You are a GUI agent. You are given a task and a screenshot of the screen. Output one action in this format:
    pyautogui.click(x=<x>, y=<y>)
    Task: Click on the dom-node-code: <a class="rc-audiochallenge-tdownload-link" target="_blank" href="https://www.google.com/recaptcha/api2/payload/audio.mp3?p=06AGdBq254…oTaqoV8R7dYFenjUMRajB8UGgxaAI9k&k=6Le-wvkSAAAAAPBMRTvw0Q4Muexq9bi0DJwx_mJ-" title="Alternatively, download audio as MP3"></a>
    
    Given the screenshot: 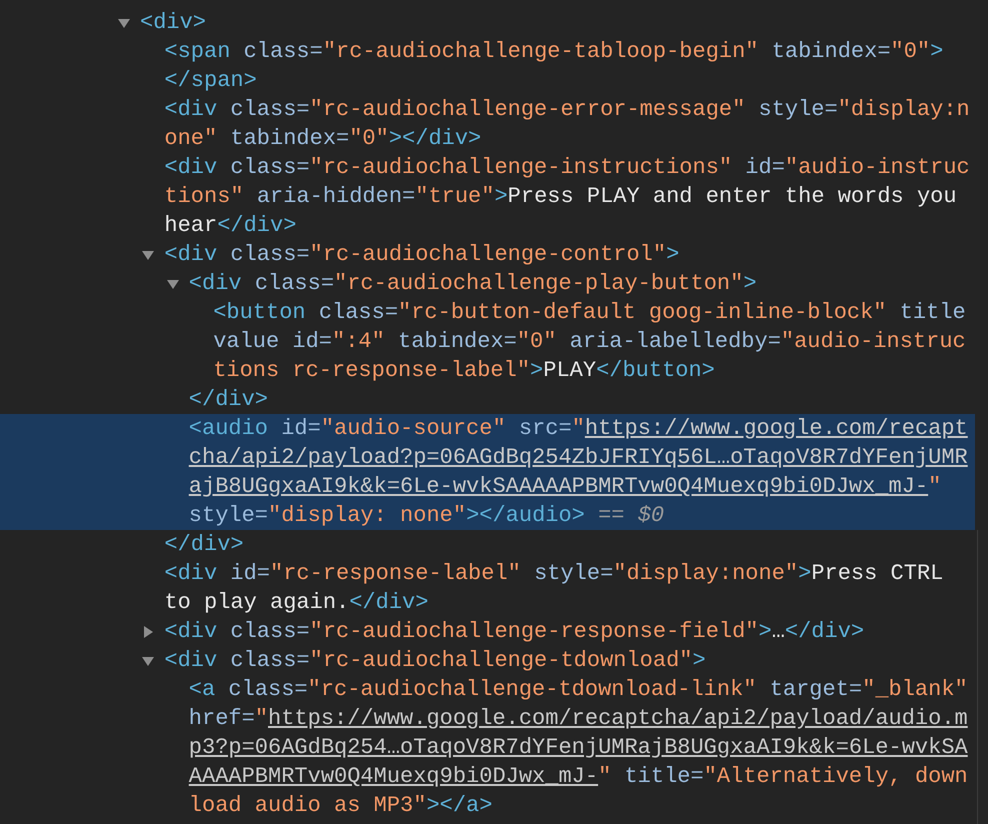 What is the action you would take?
    pyautogui.click(x=578, y=748)
    